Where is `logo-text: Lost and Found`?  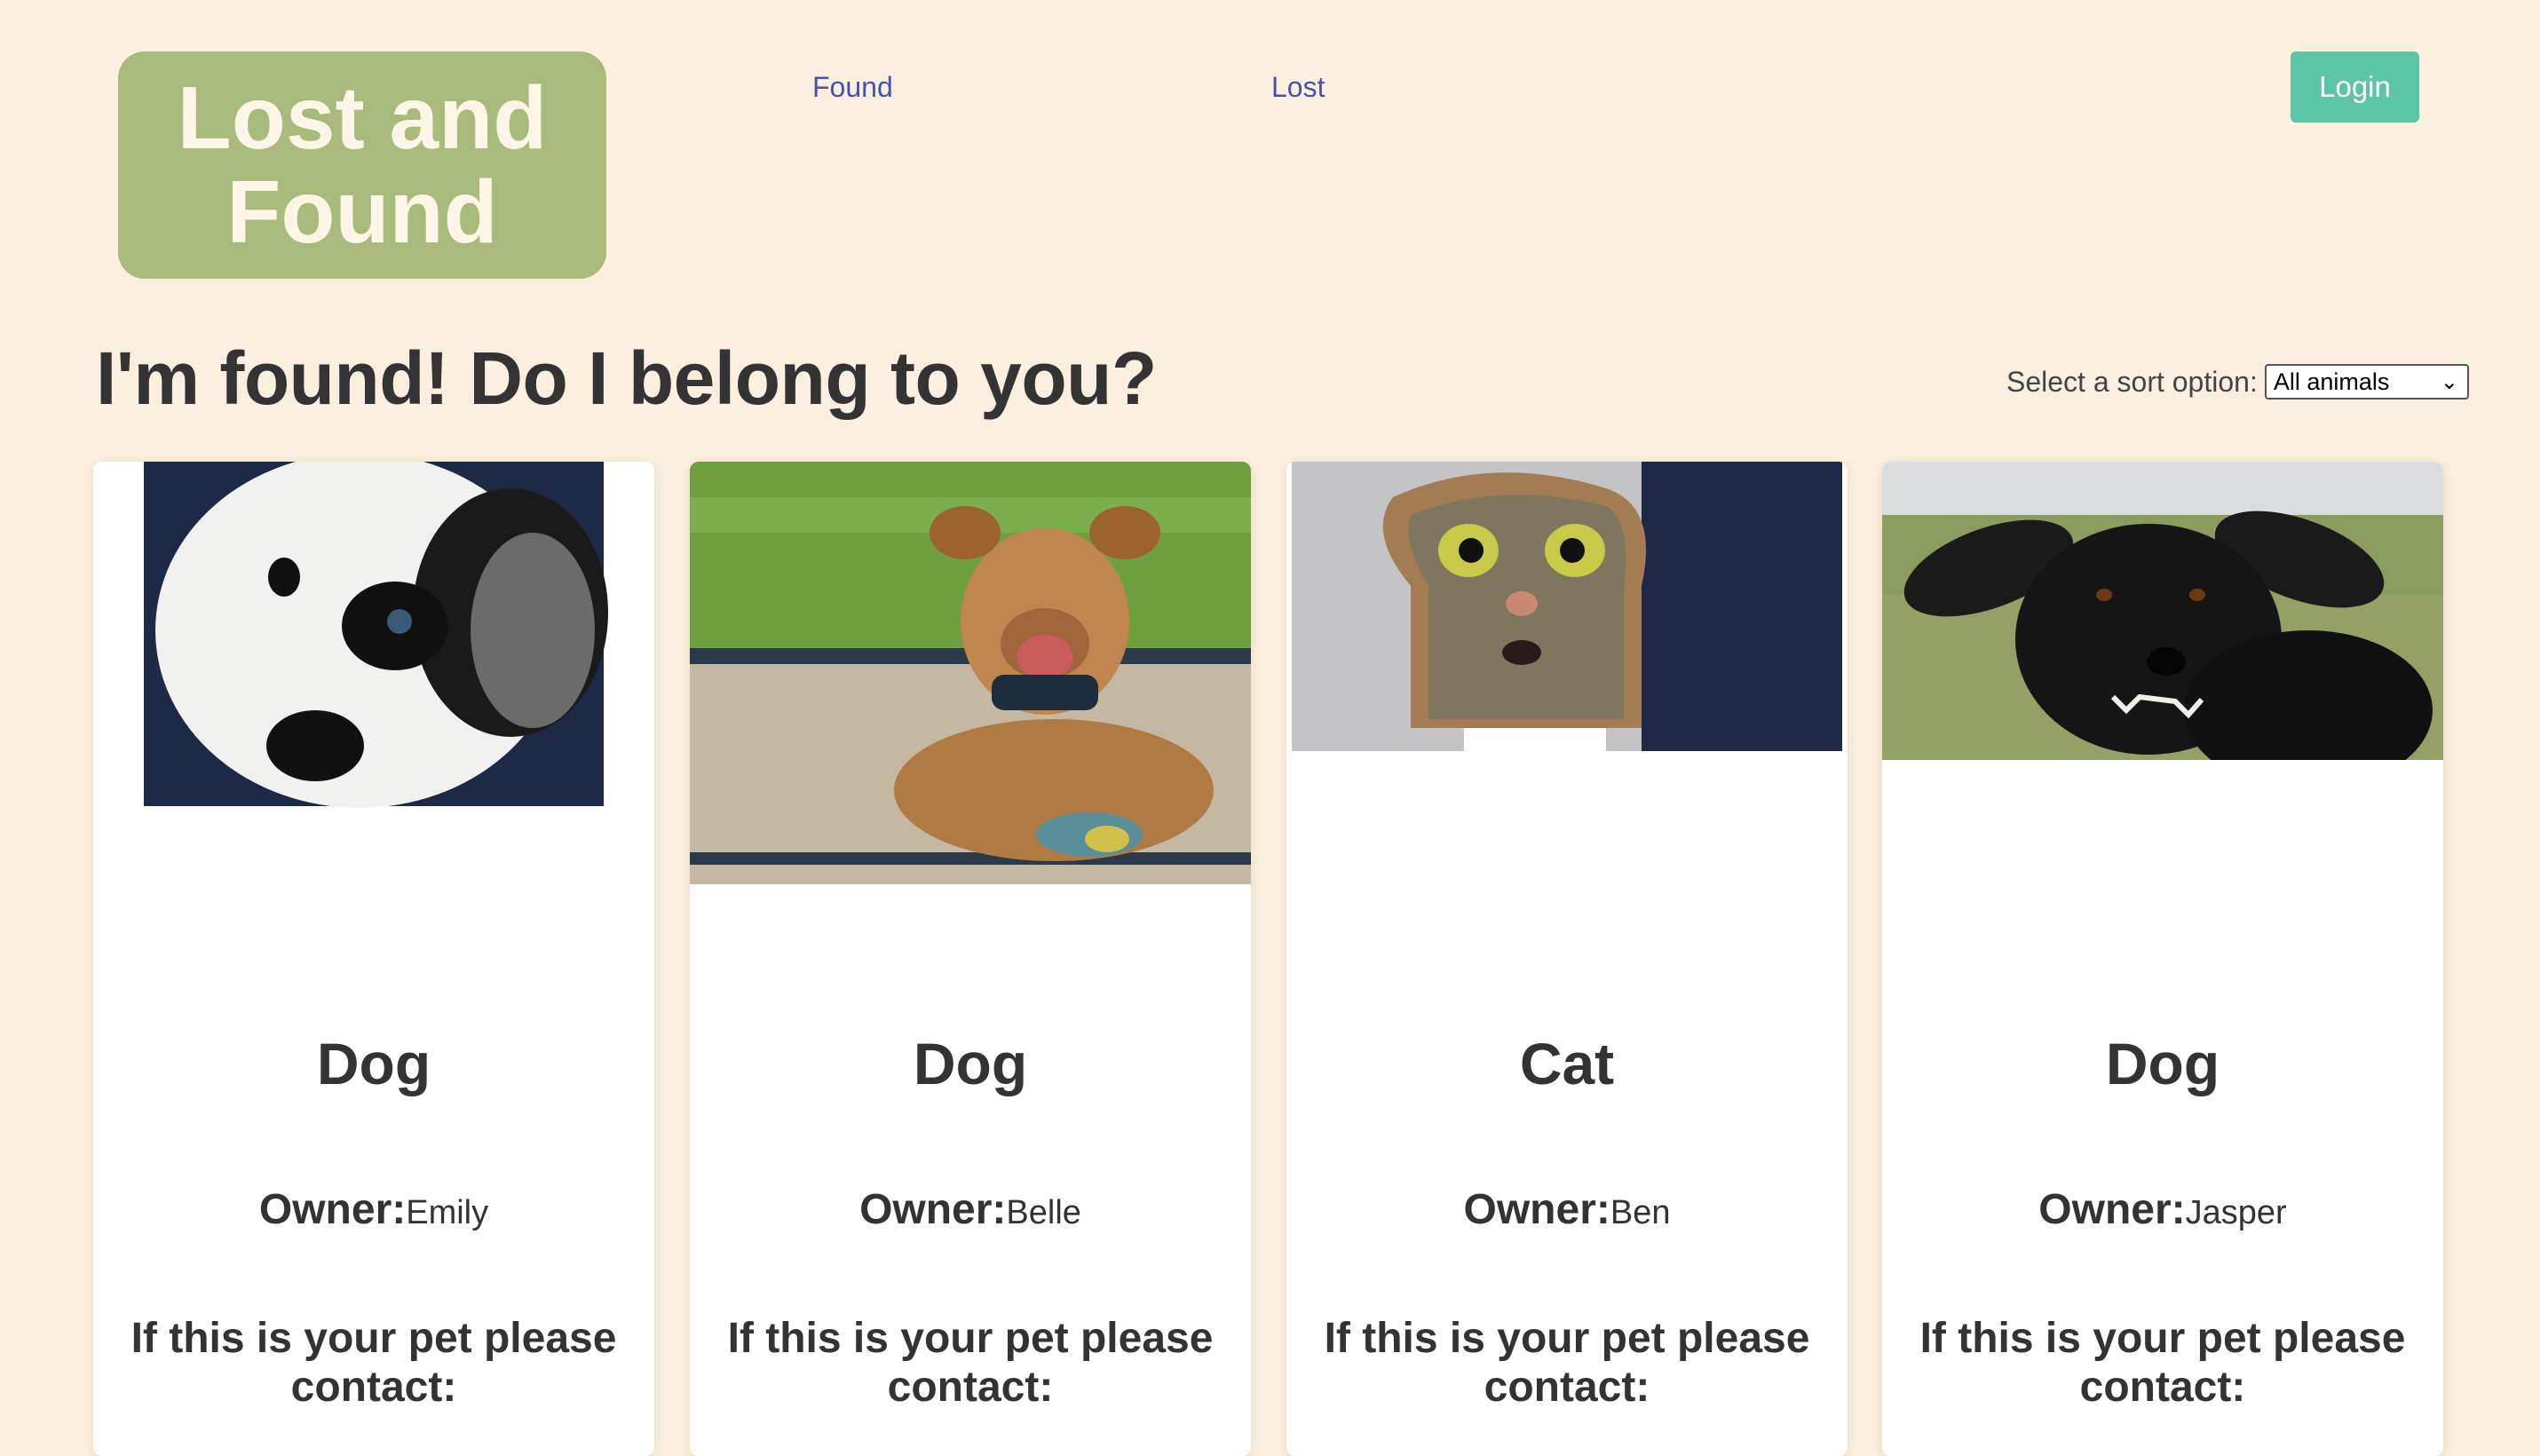
logo-text: Lost and Found is located at coordinates (363, 165).